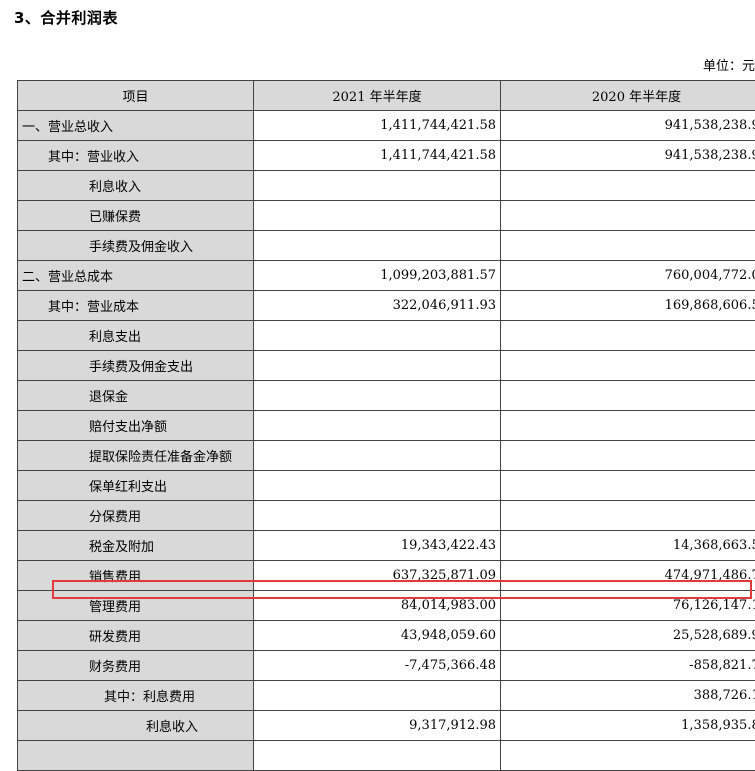 This screenshot has height=771, width=755. What do you see at coordinates (136, 126) in the screenshot?
I see `row-label: 一、营业总收入` at bounding box center [136, 126].